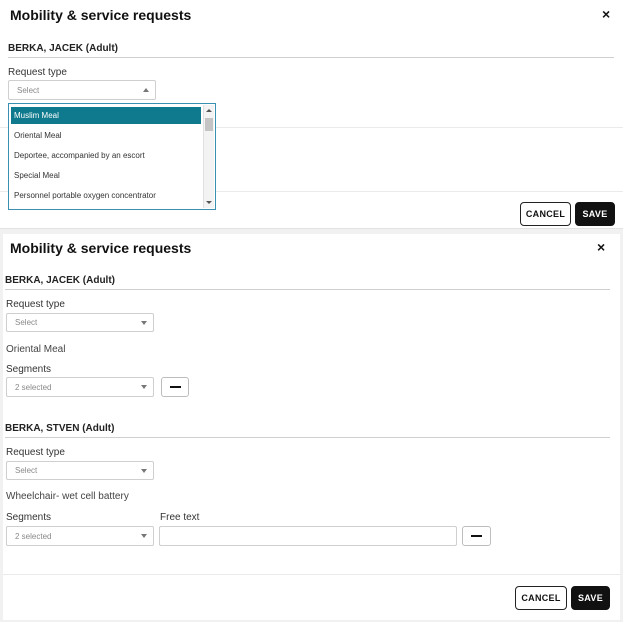 The image size is (623, 622). What do you see at coordinates (208, 156) in the screenshot?
I see `dropdown-scrollbar` at bounding box center [208, 156].